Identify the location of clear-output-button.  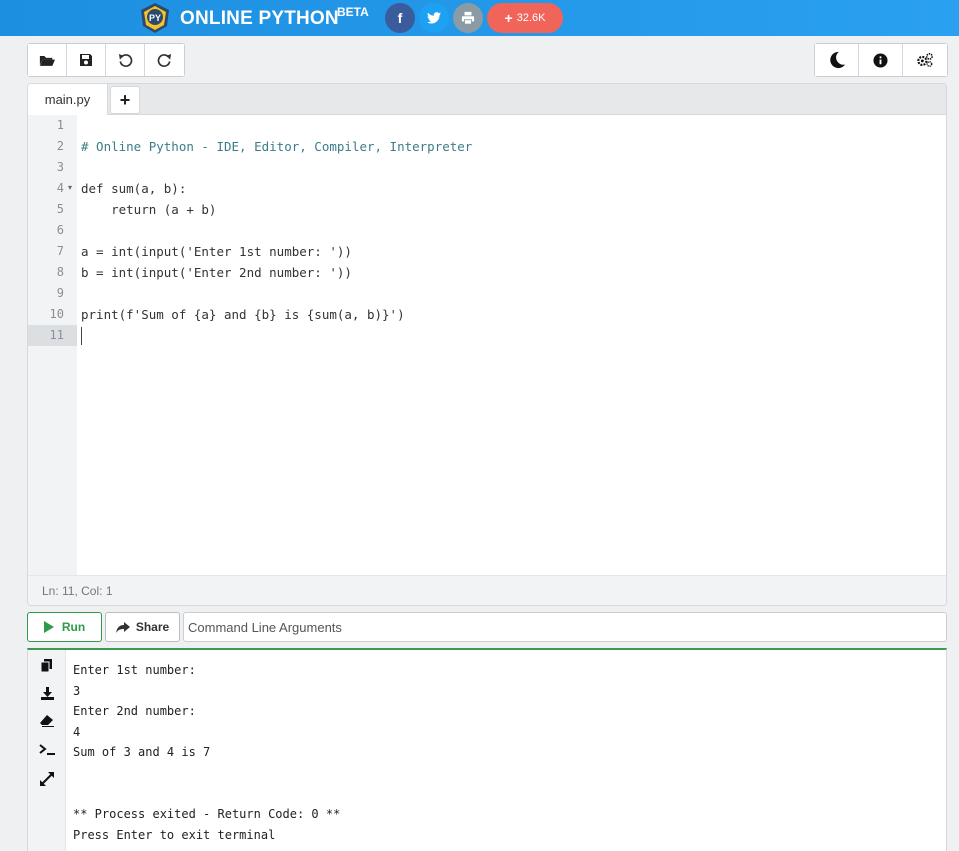
(47, 721).